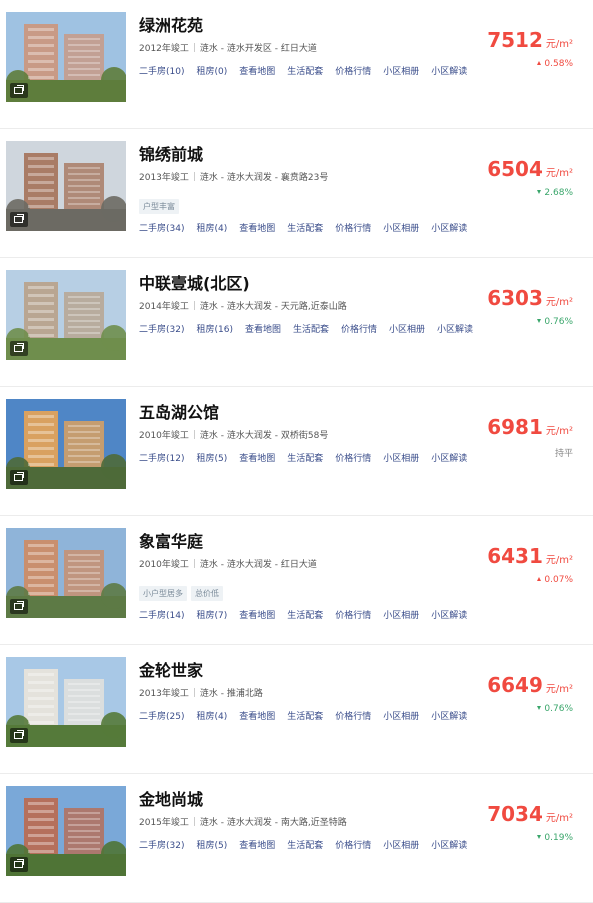  Describe the element at coordinates (211, 614) in the screenshot. I see `link-rent: 租房(7)` at that location.